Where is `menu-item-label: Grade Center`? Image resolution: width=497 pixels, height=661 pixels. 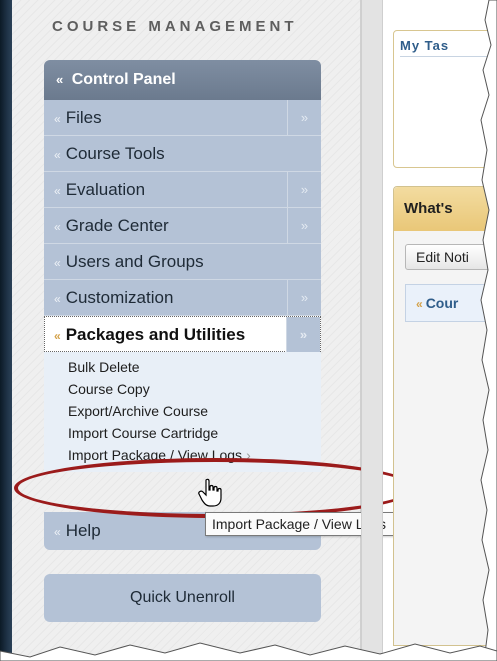 menu-item-label: Grade Center is located at coordinates (117, 225).